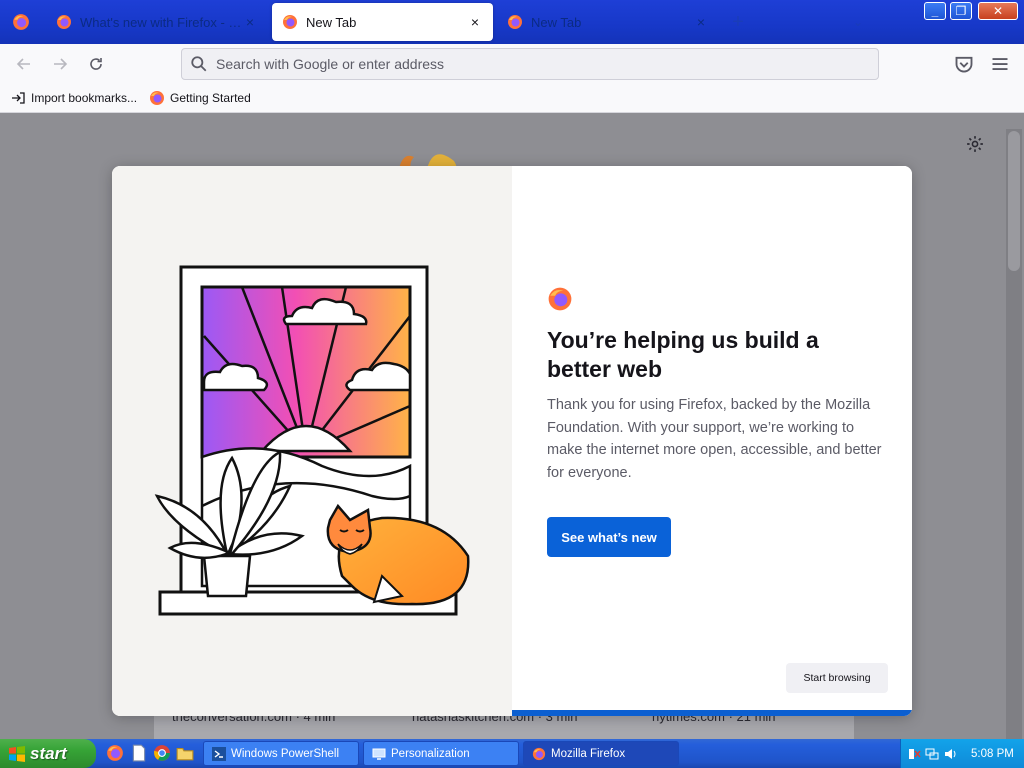 Image resolution: width=1024 pixels, height=768 pixels. Describe the element at coordinates (162, 753) in the screenshot. I see `chrome-icon` at that location.